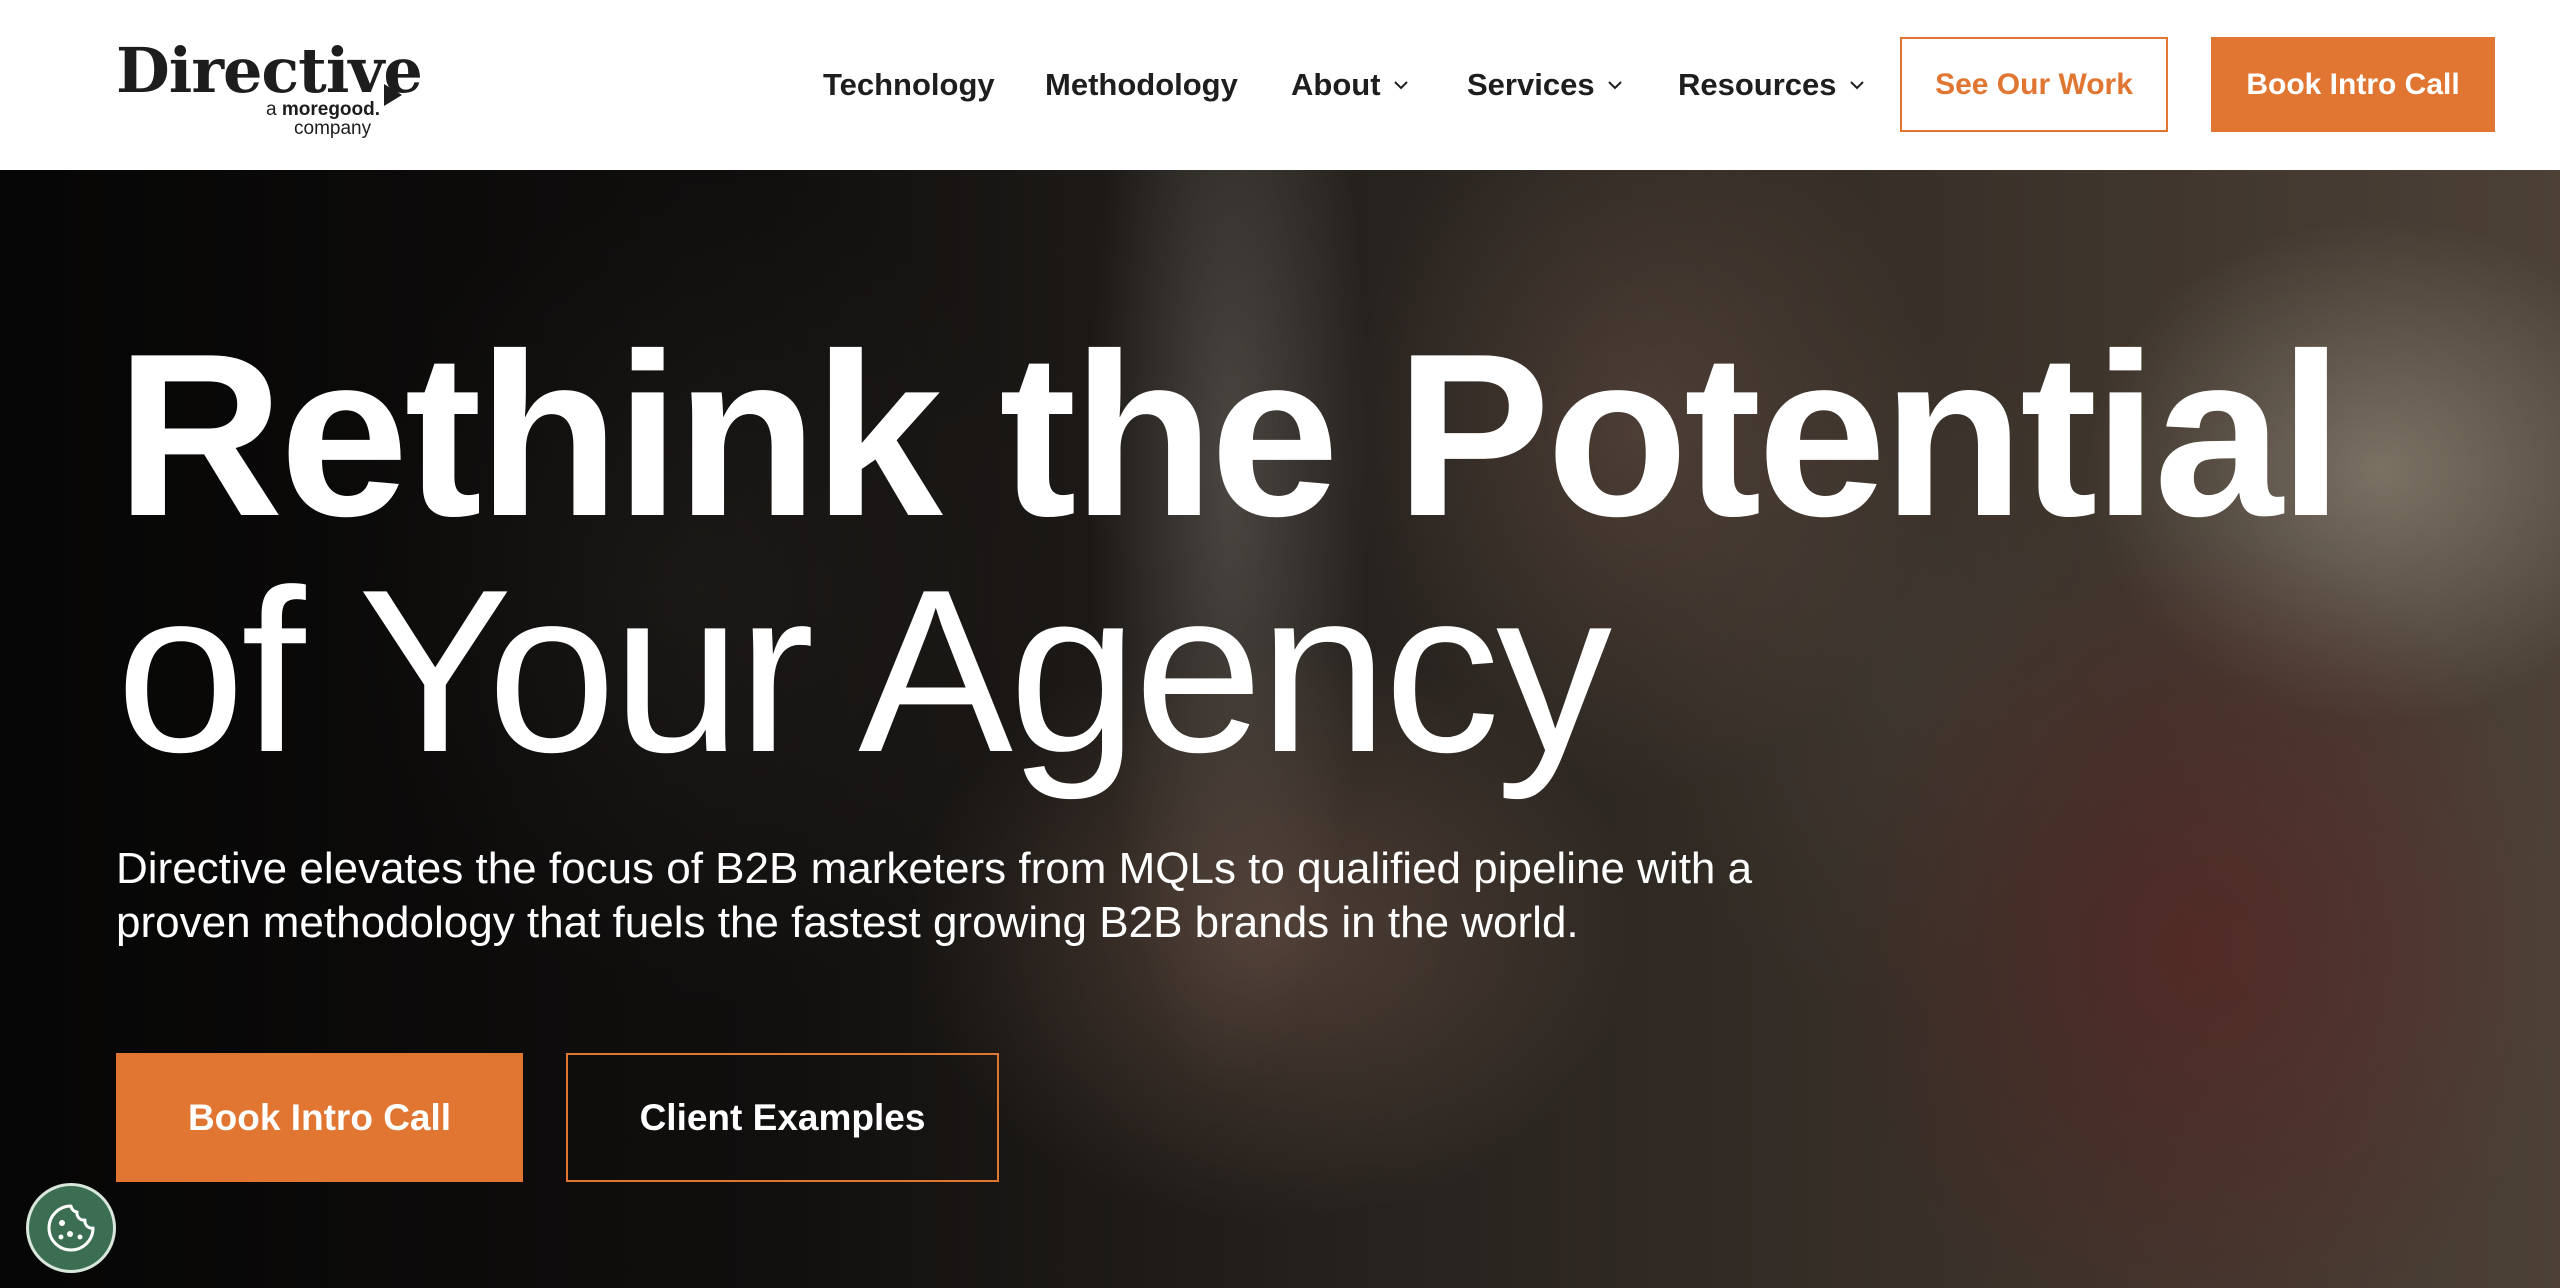  What do you see at coordinates (1757, 84) in the screenshot?
I see `nav-label: Resources` at bounding box center [1757, 84].